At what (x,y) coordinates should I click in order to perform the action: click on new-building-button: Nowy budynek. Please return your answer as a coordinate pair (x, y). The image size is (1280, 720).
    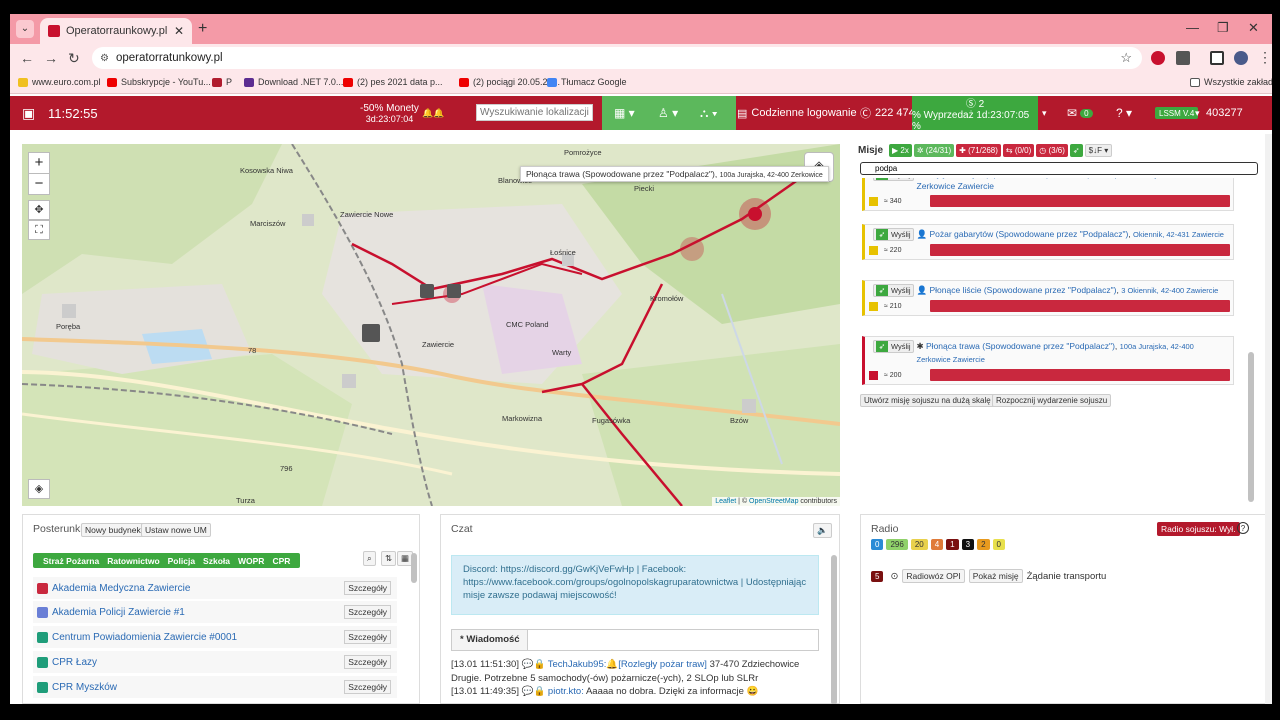
    Looking at the image, I should click on (113, 530).